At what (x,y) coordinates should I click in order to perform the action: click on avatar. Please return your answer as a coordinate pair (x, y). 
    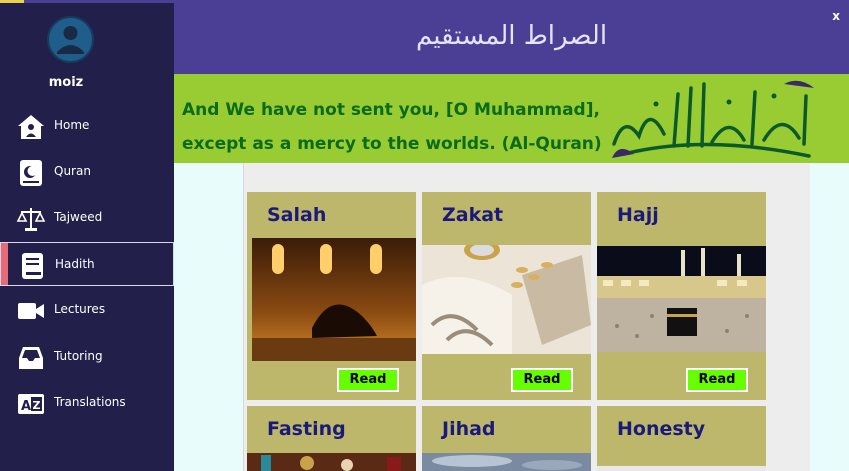
    Looking at the image, I should click on (70, 39).